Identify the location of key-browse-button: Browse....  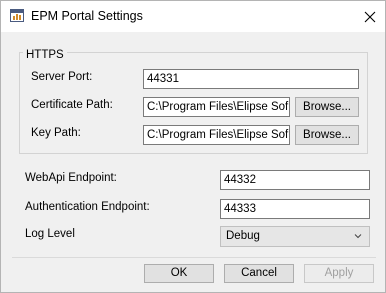
(327, 135).